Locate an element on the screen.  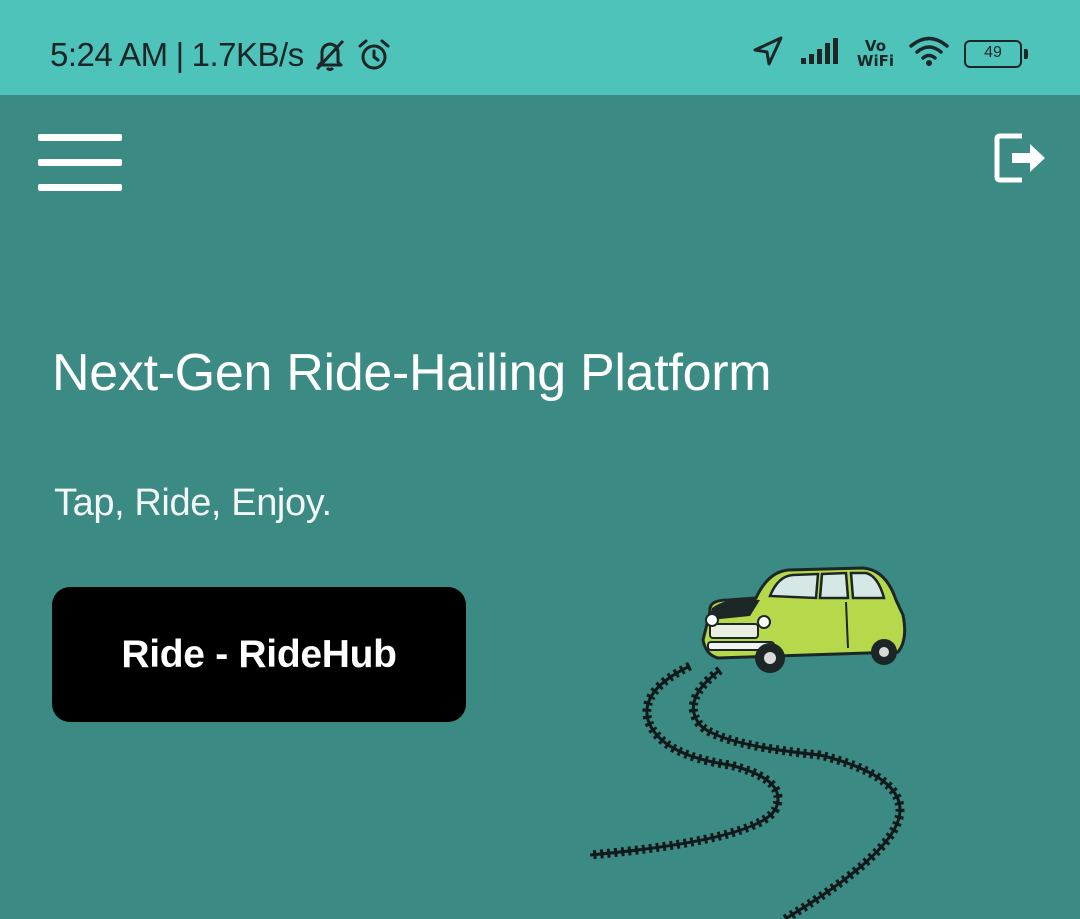
vowifi-icon: Vo WiFi is located at coordinates (875, 54).